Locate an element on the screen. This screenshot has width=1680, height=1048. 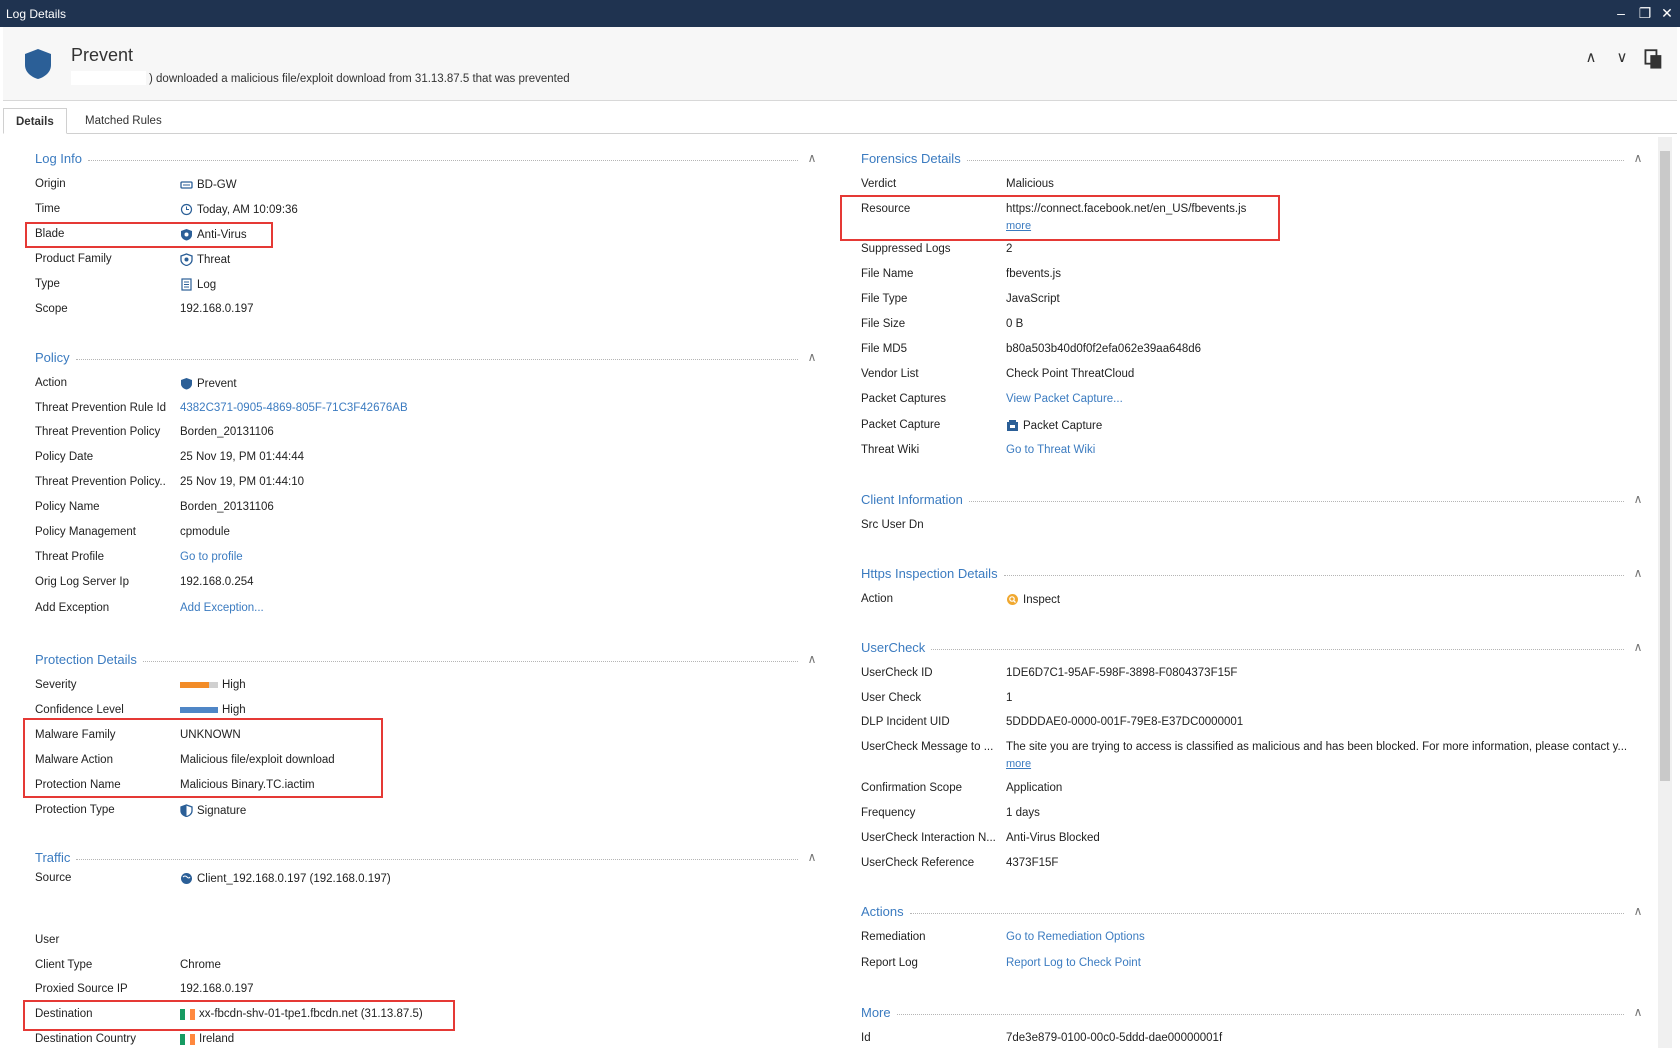
field-label: Severity is located at coordinates (56, 685).